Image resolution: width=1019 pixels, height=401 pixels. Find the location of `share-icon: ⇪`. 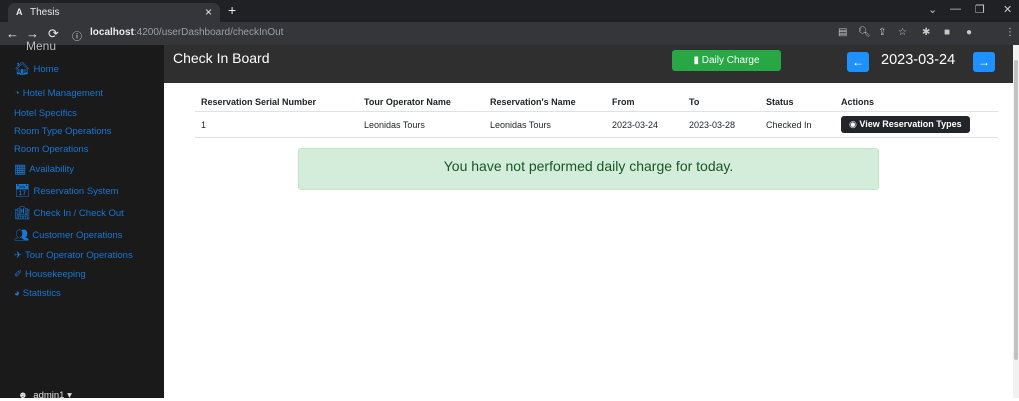

share-icon: ⇪ is located at coordinates (882, 32).